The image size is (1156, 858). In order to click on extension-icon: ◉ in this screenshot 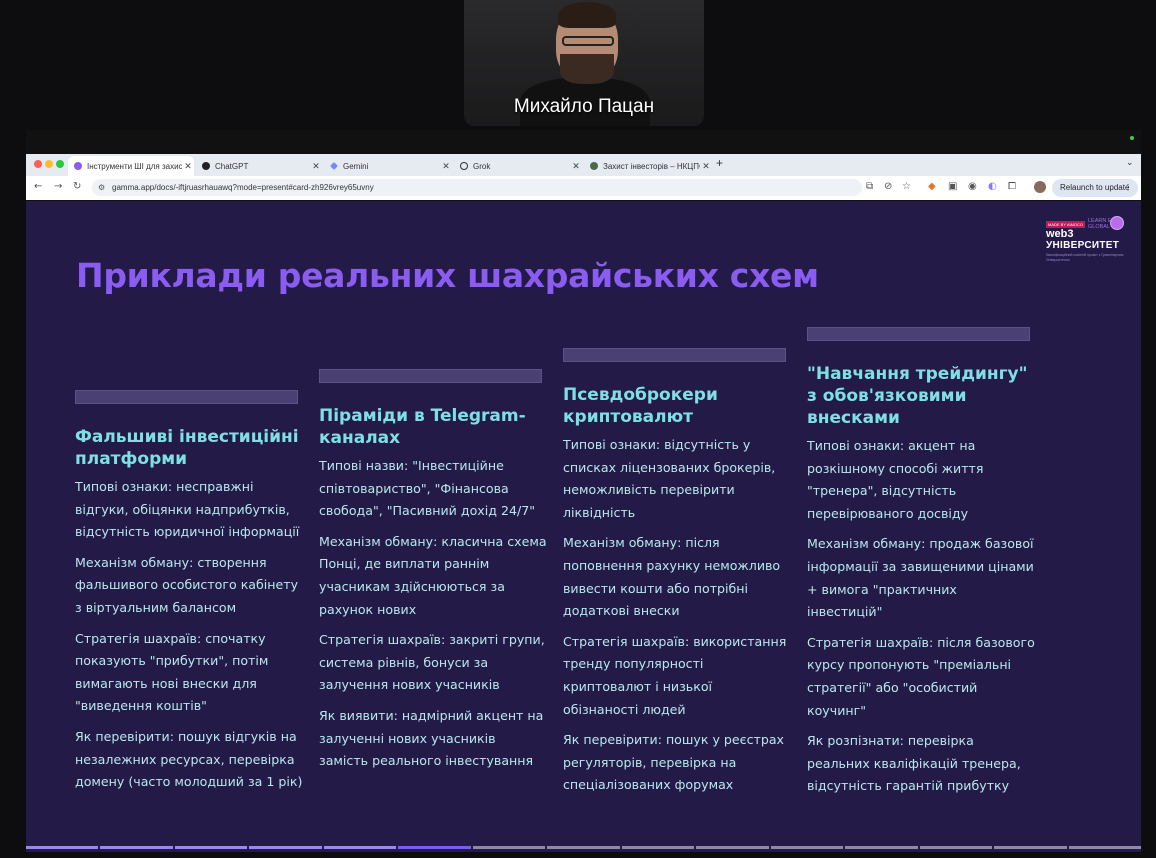, I will do `click(972, 186)`.